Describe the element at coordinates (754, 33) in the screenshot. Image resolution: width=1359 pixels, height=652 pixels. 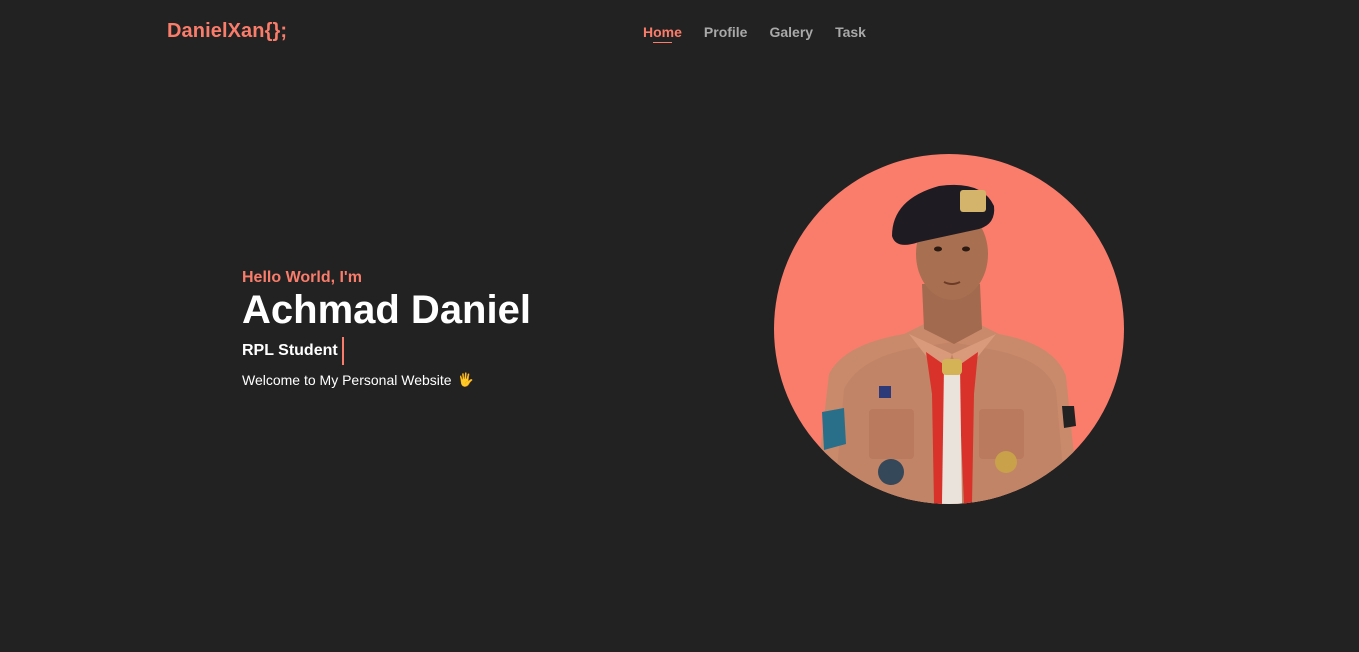
I see `main-nav: Home Profile Galery Task` at that location.